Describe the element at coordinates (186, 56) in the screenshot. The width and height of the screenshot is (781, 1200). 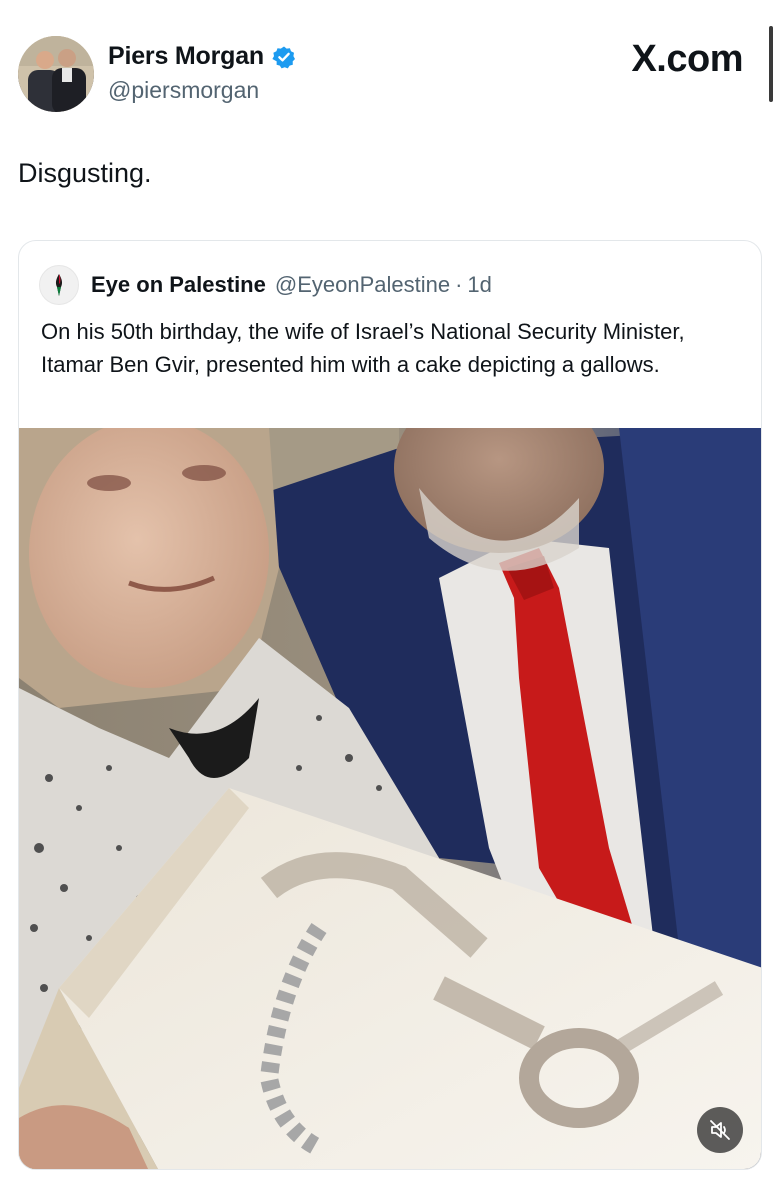
I see `author-name: Piers Morgan` at that location.